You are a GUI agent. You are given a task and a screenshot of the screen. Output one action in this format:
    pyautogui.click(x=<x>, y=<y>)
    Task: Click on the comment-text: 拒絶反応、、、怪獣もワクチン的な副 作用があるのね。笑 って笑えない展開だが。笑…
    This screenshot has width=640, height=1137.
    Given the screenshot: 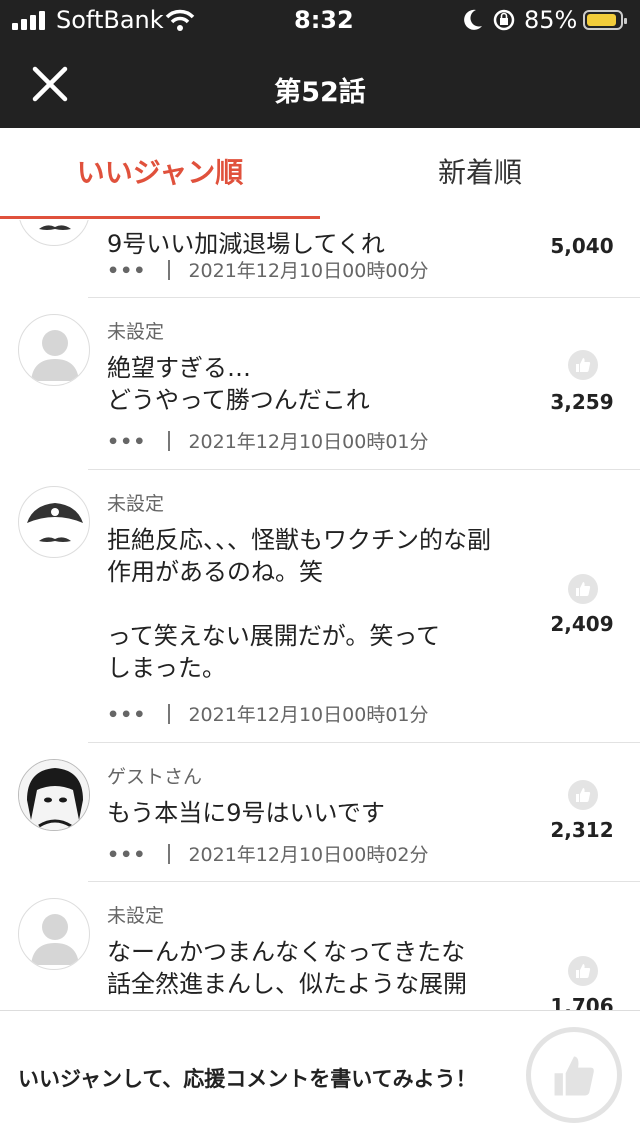 What is the action you would take?
    pyautogui.click(x=299, y=604)
    